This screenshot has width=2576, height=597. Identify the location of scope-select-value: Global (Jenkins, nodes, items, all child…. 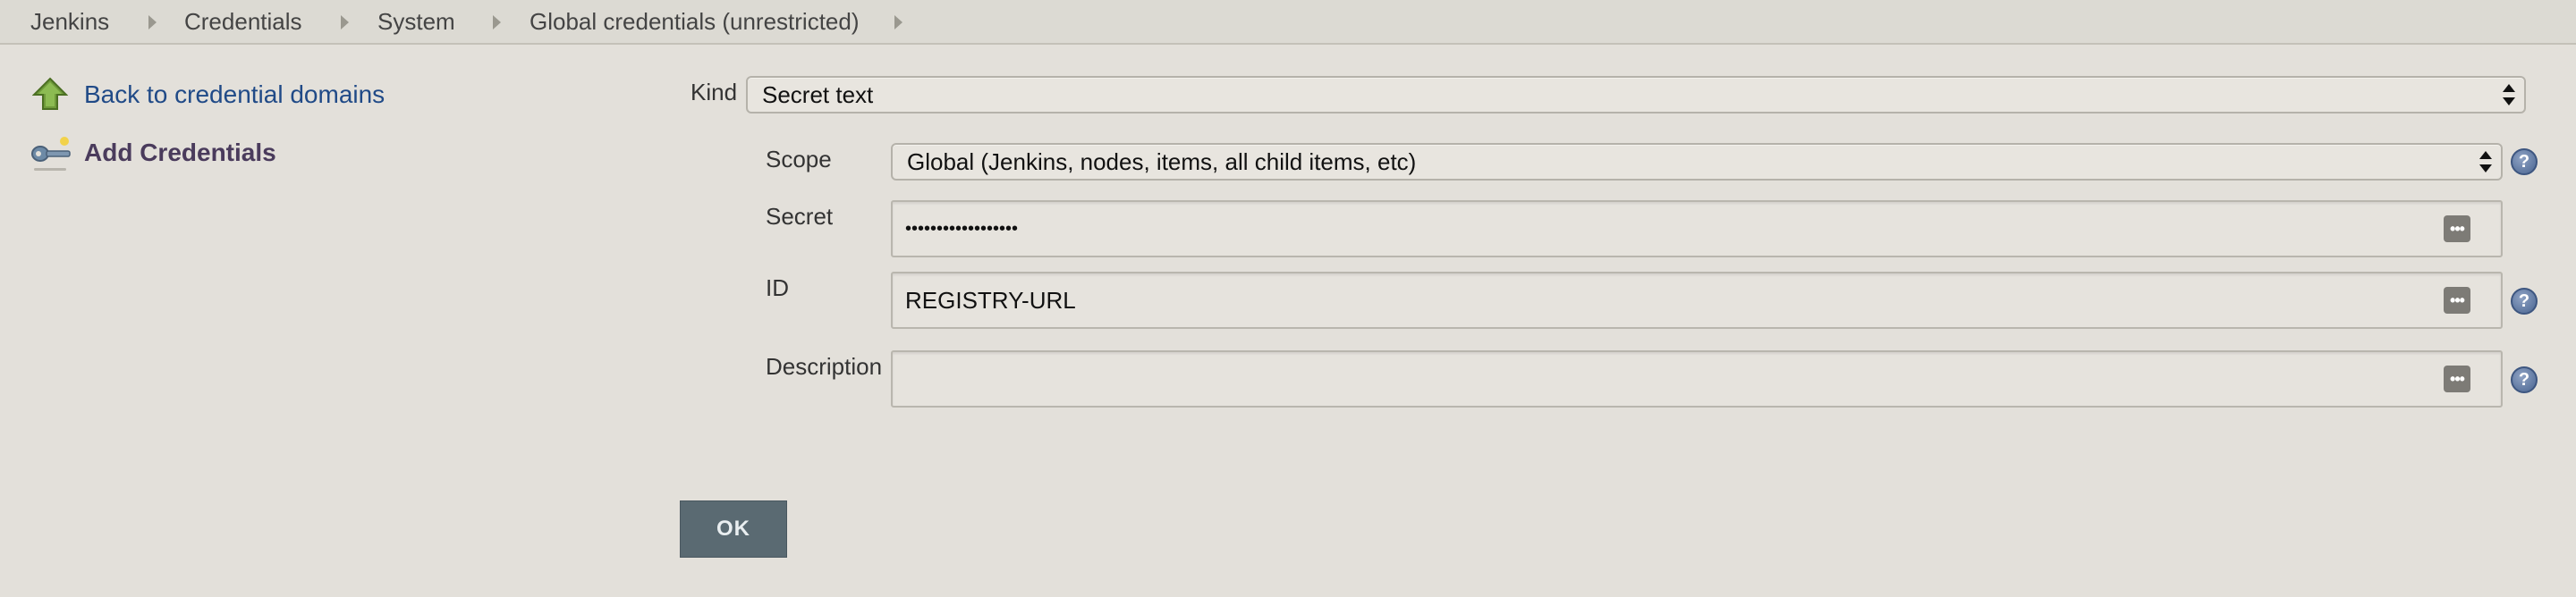
(1162, 161).